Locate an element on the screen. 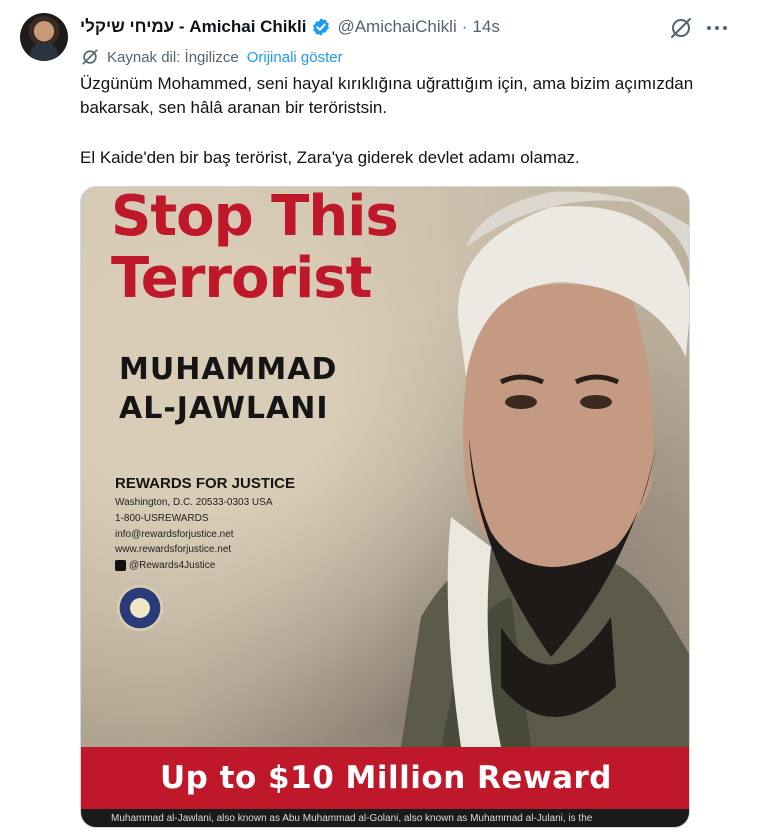 The height and width of the screenshot is (837, 757). poster-name: AL-JAWLANI is located at coordinates (224, 408).